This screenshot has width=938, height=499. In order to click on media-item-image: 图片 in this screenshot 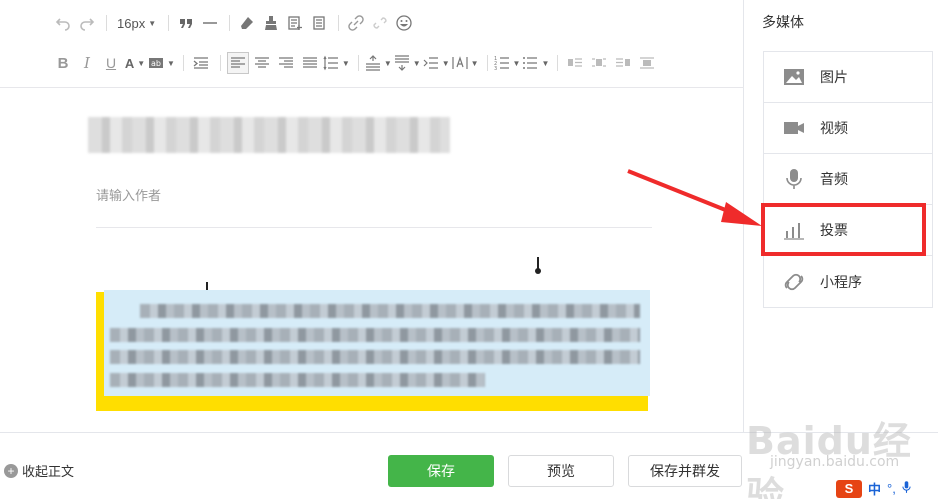, I will do `click(848, 77)`.